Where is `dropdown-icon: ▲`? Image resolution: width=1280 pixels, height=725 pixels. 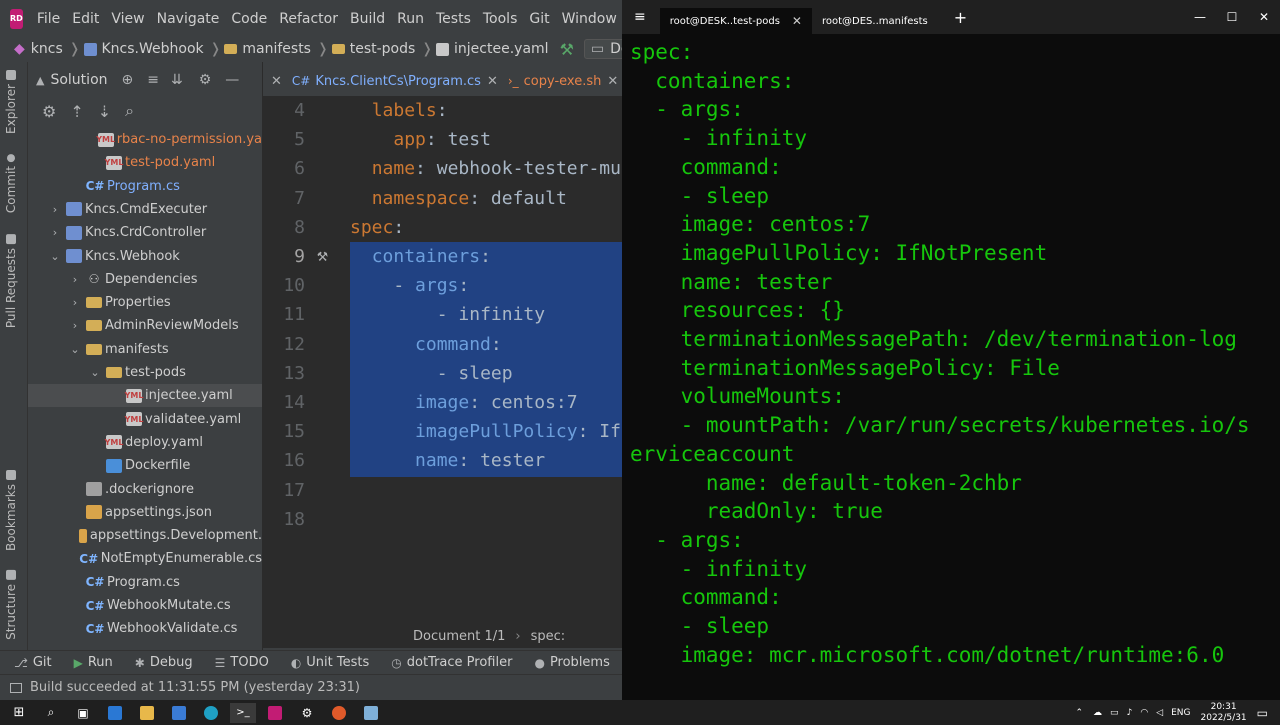
dropdown-icon: ▲ is located at coordinates (40, 80).